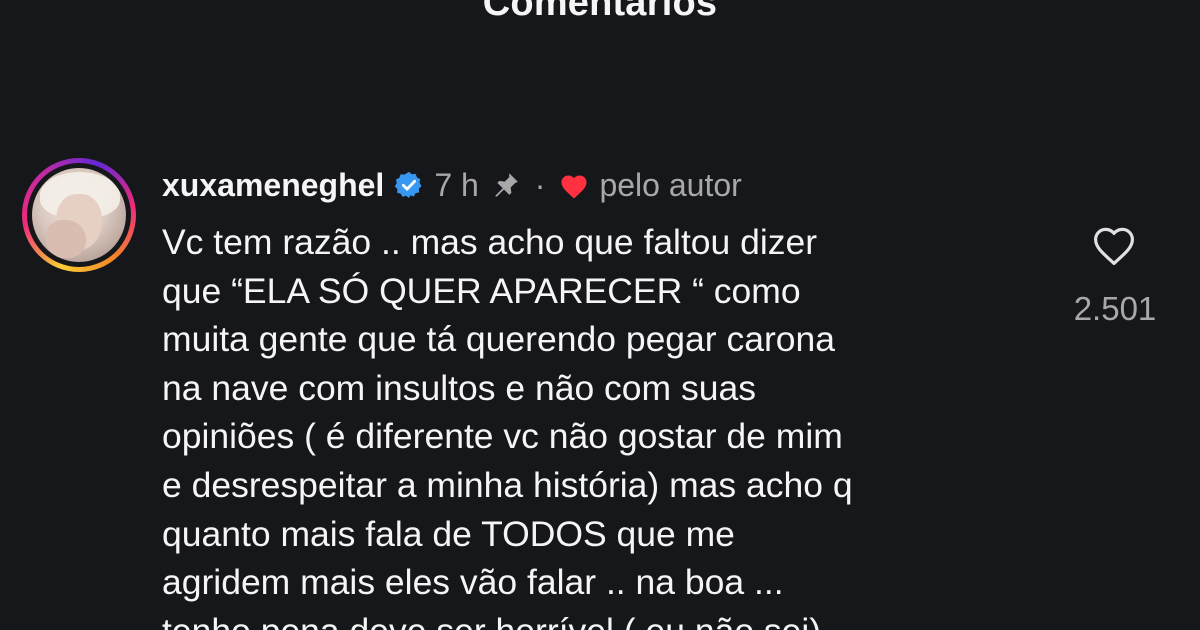 The width and height of the screenshot is (1200, 630). Describe the element at coordinates (448, 533) in the screenshot. I see `comment-text-line: quanto mais fala de TODOS que me` at that location.